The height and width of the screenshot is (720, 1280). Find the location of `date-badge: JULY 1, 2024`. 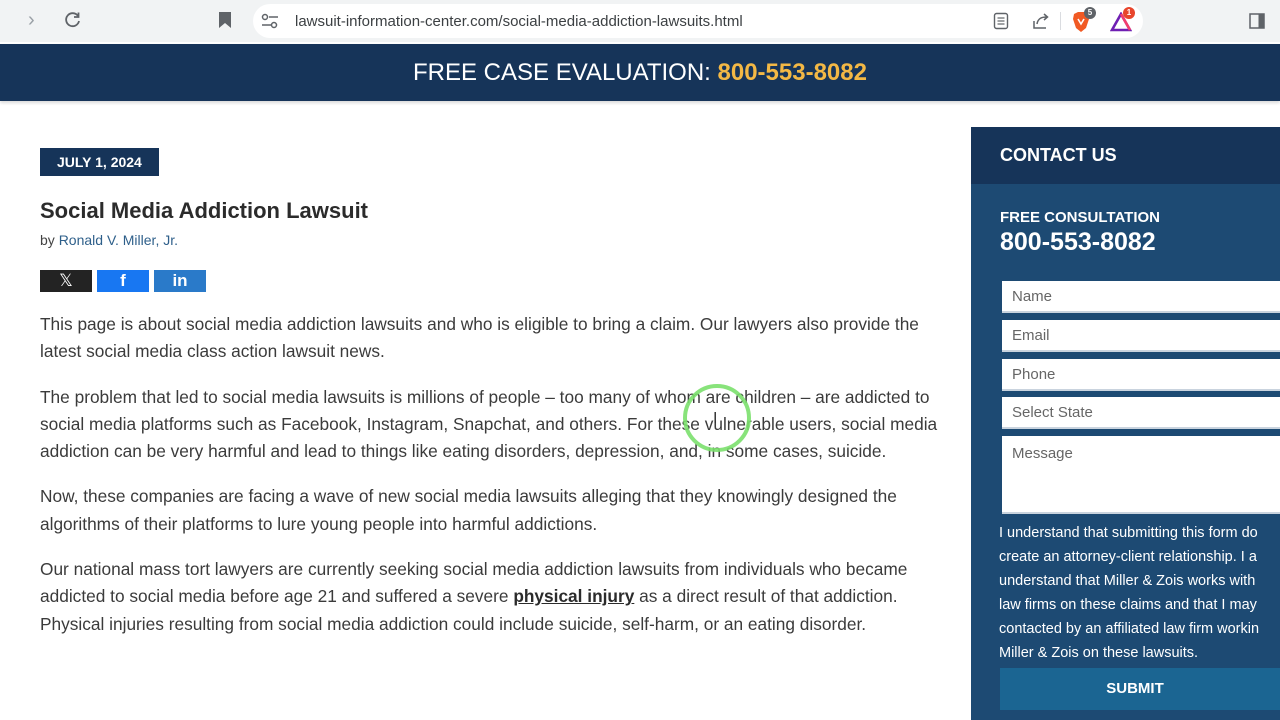

date-badge: JULY 1, 2024 is located at coordinates (99, 162).